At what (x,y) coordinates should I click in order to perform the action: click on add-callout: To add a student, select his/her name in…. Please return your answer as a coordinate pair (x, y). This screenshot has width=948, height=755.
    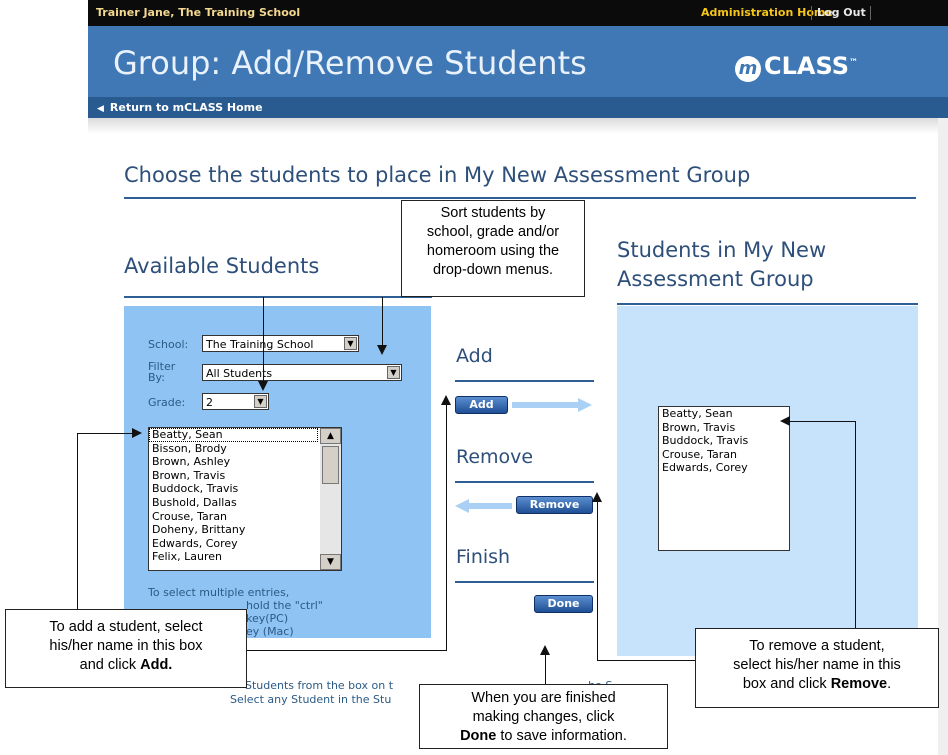
    Looking at the image, I should click on (126, 648).